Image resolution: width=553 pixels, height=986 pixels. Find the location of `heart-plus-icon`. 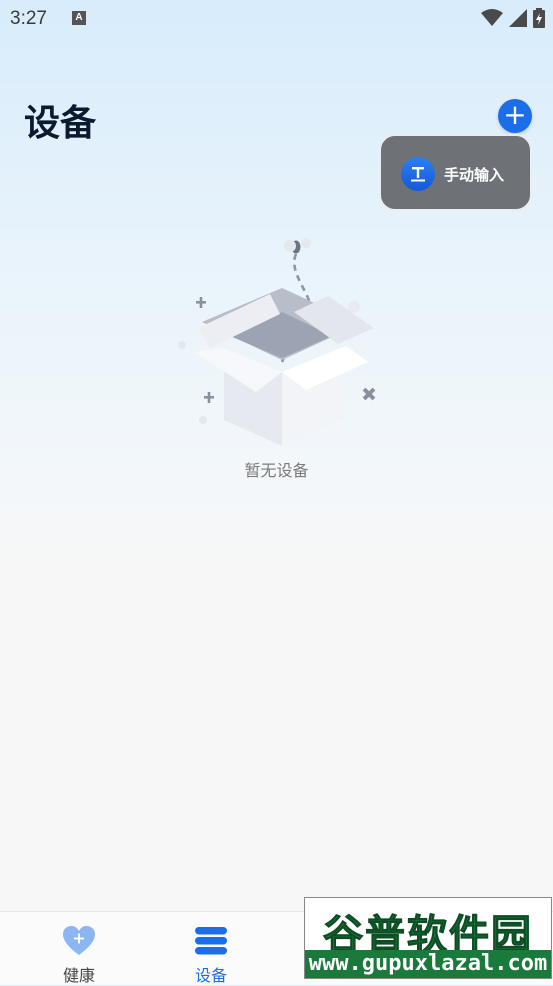

heart-plus-icon is located at coordinates (79, 940).